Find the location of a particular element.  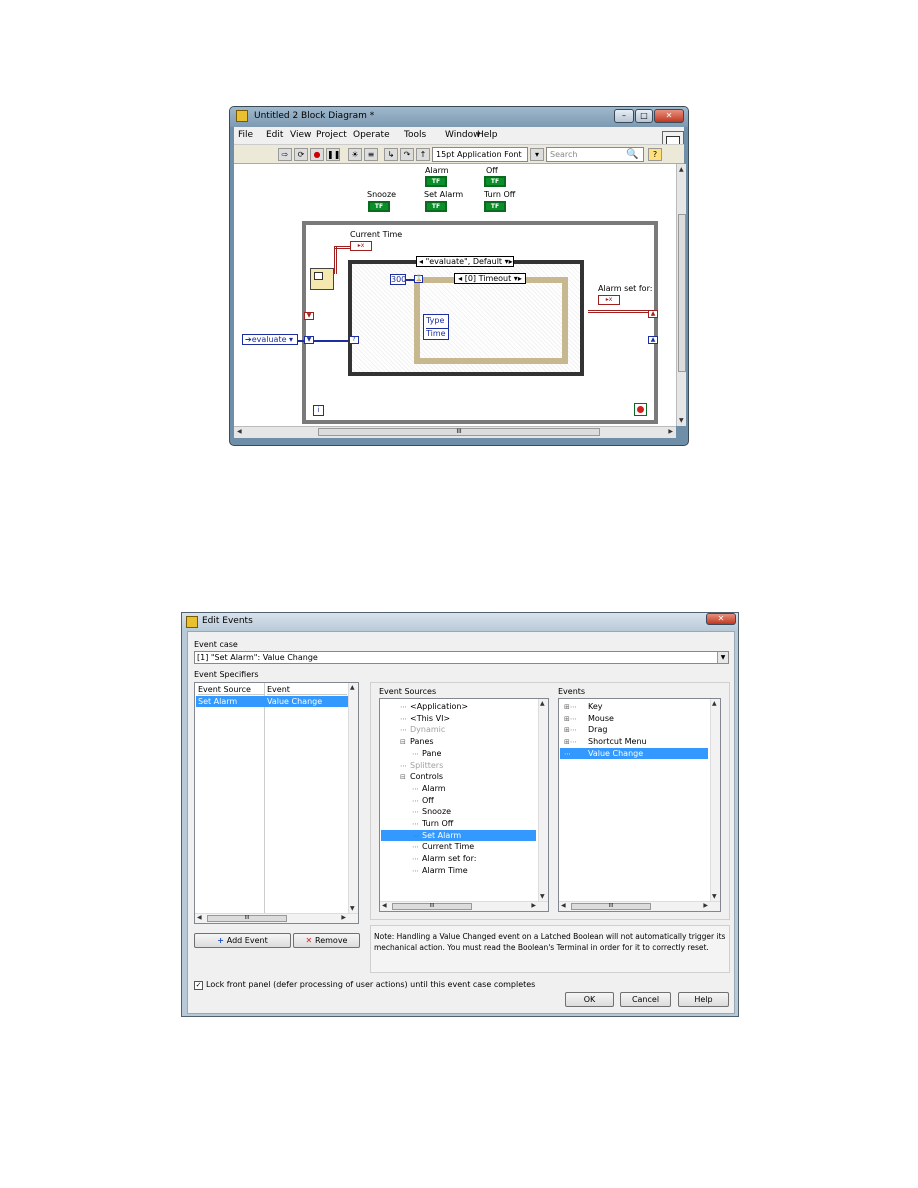

get-date-time-function-icon is located at coordinates (322, 279).